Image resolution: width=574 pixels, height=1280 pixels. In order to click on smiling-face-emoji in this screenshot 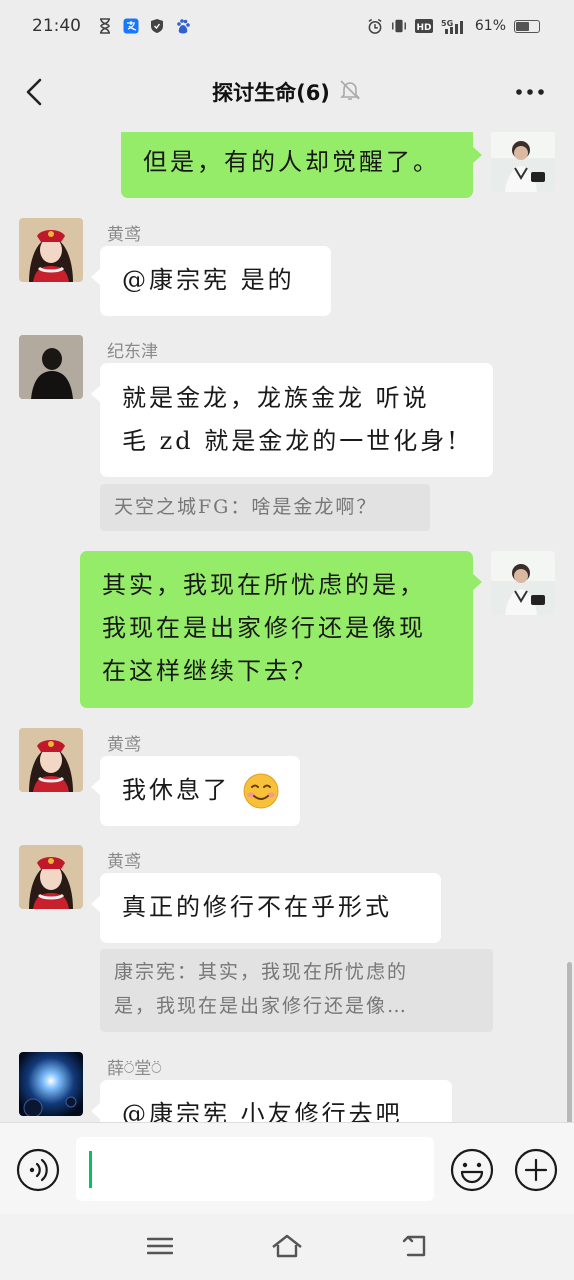, I will do `click(261, 791)`.